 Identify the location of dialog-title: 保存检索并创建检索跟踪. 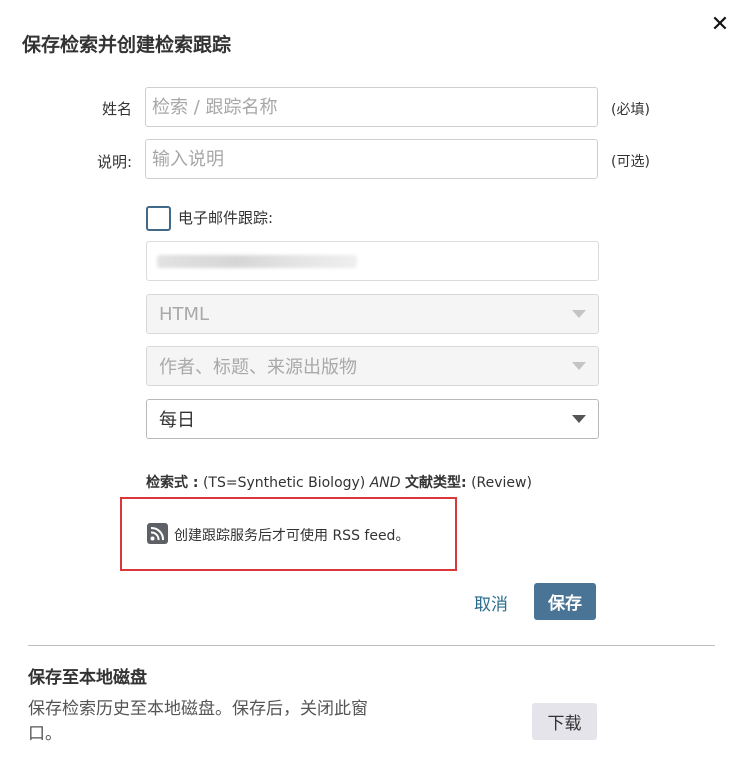
(127, 45).